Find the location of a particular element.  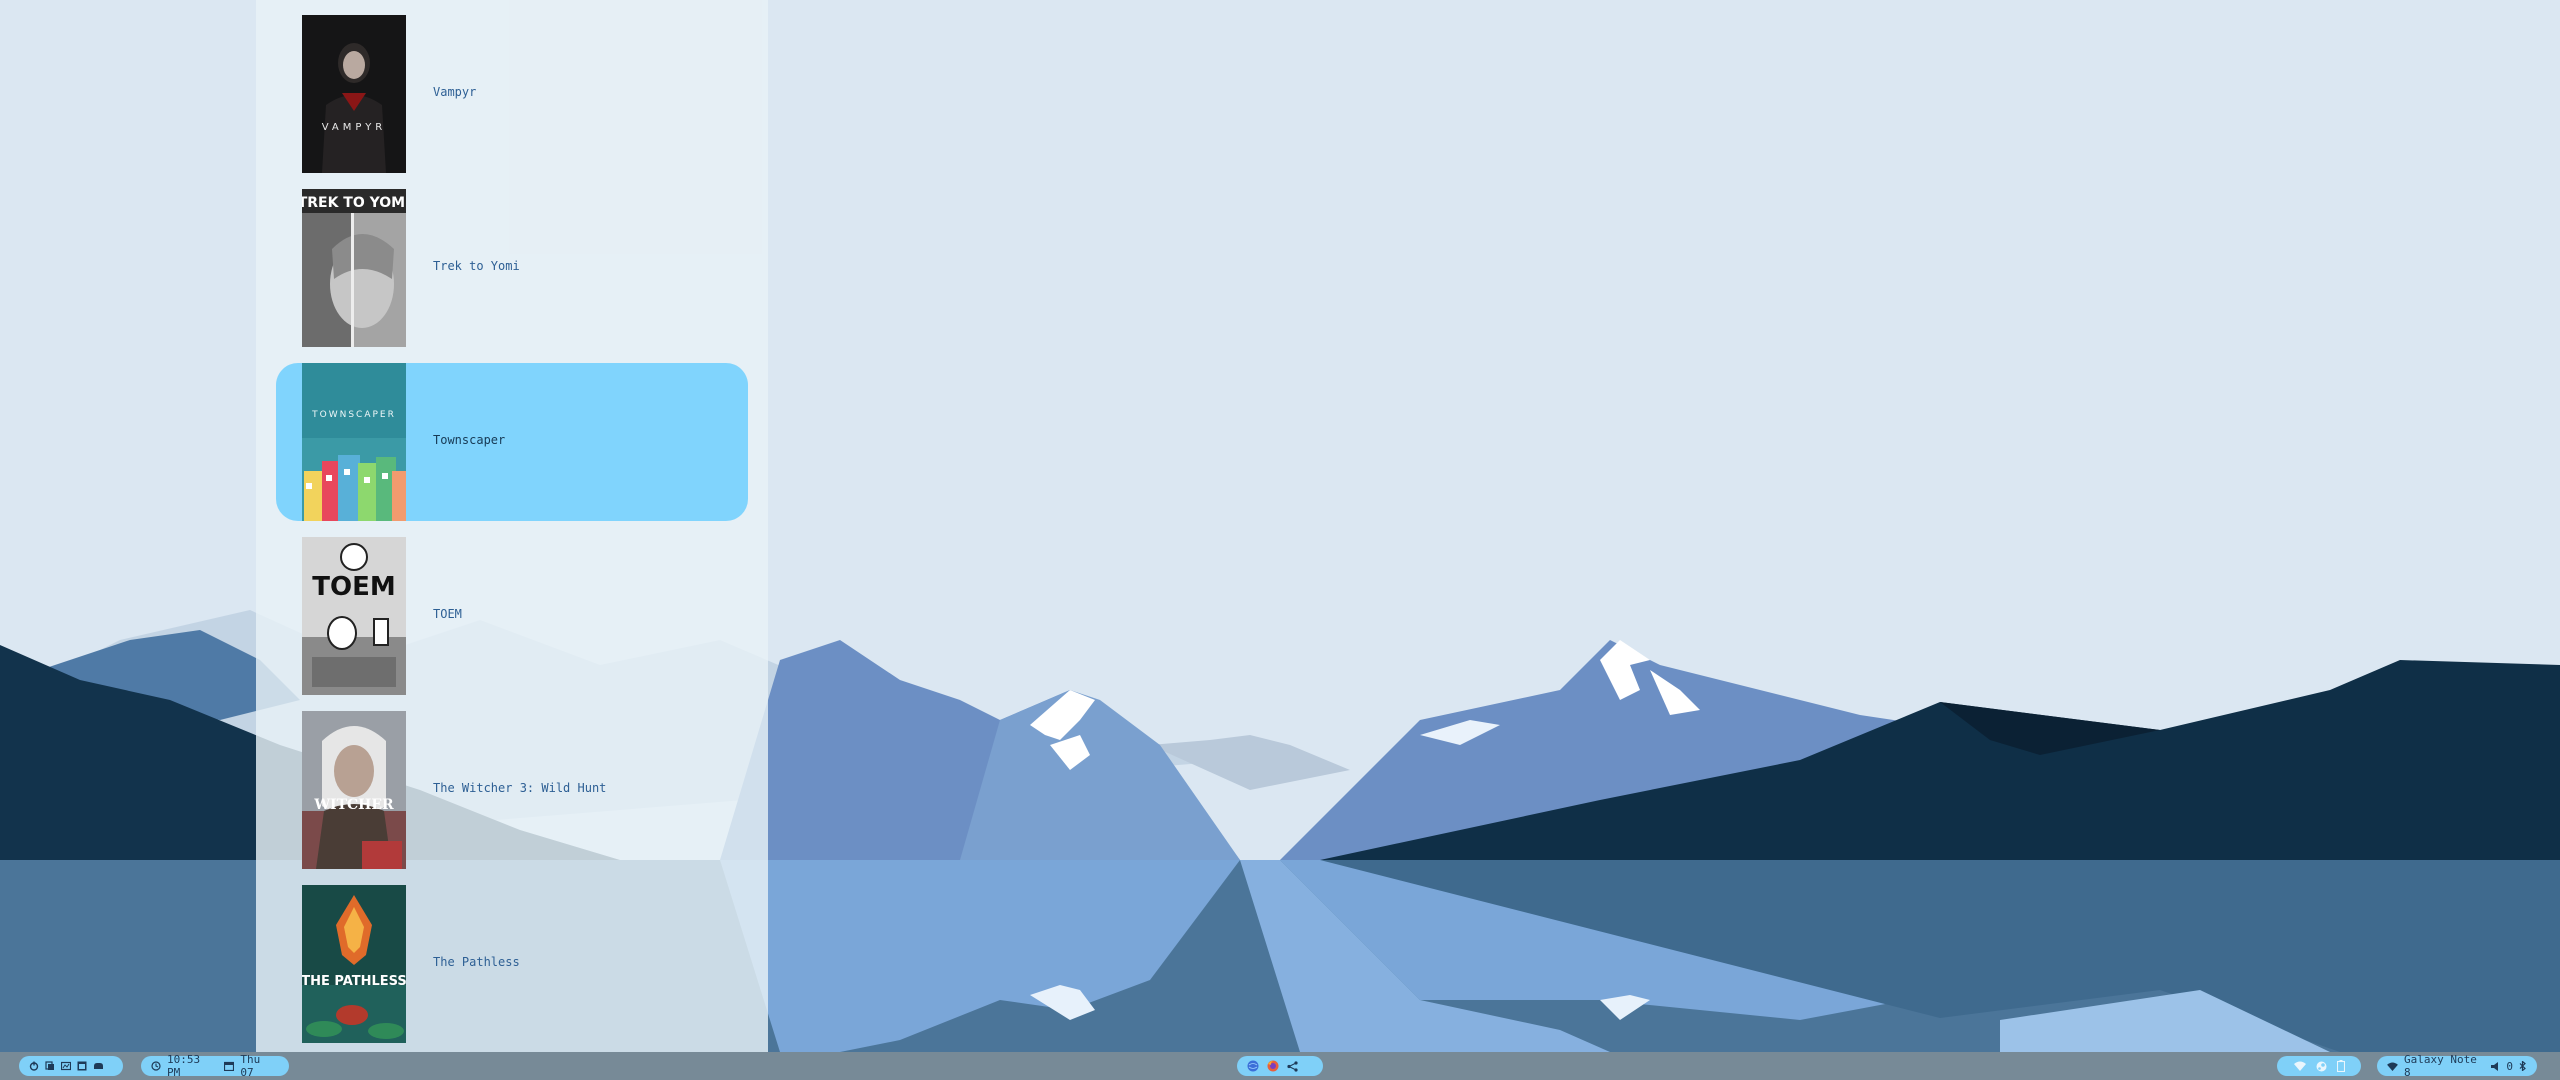

steam-icon is located at coordinates (2321, 1066).